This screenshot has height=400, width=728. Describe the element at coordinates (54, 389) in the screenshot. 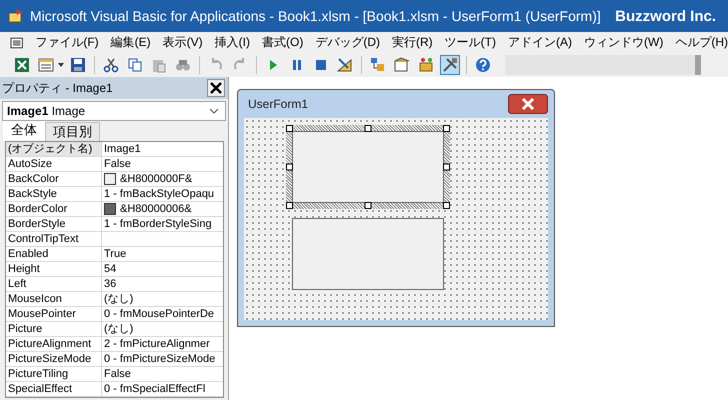

I see `property-name: SpecialEffect` at that location.